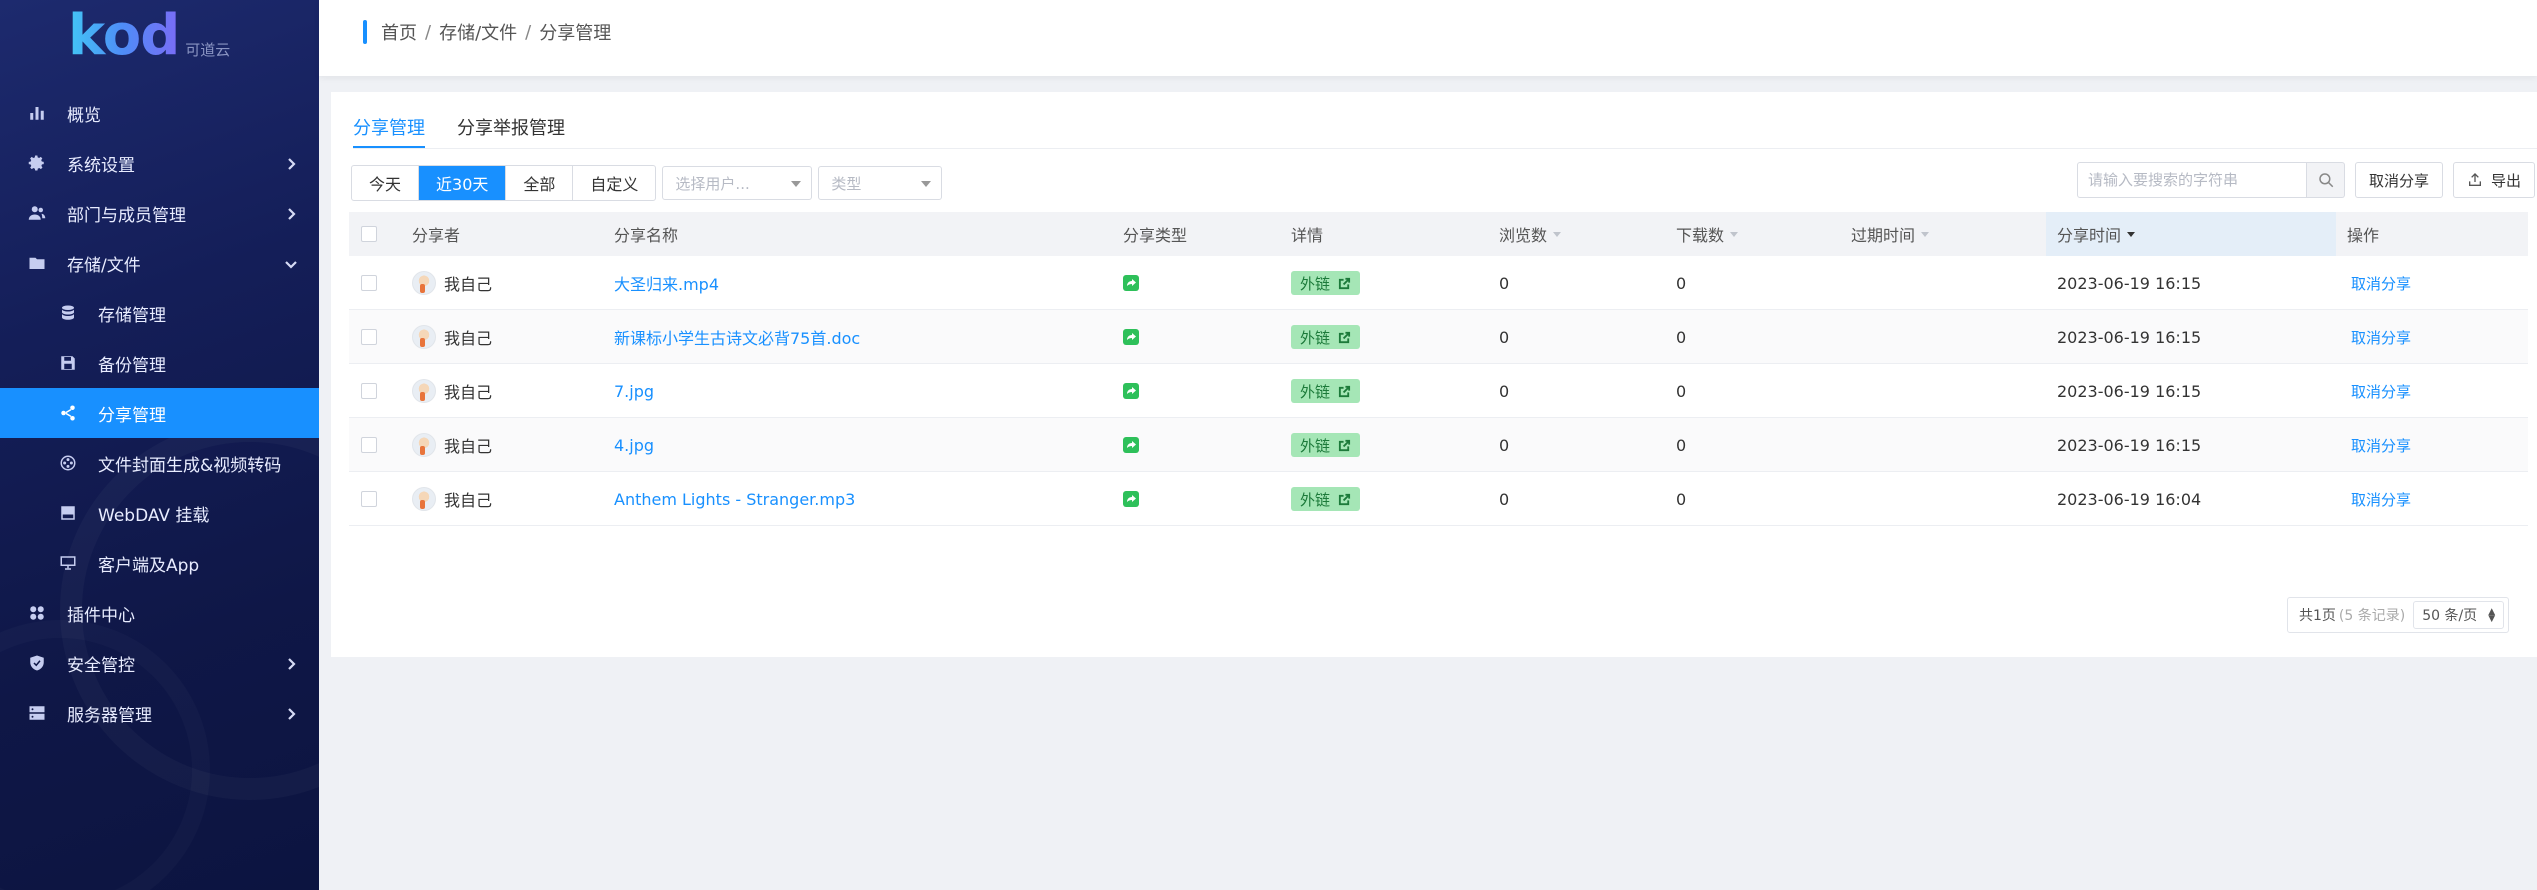 This screenshot has width=2537, height=890. Describe the element at coordinates (2399, 180) in the screenshot. I see `cancel-share-button: 取消分享` at that location.